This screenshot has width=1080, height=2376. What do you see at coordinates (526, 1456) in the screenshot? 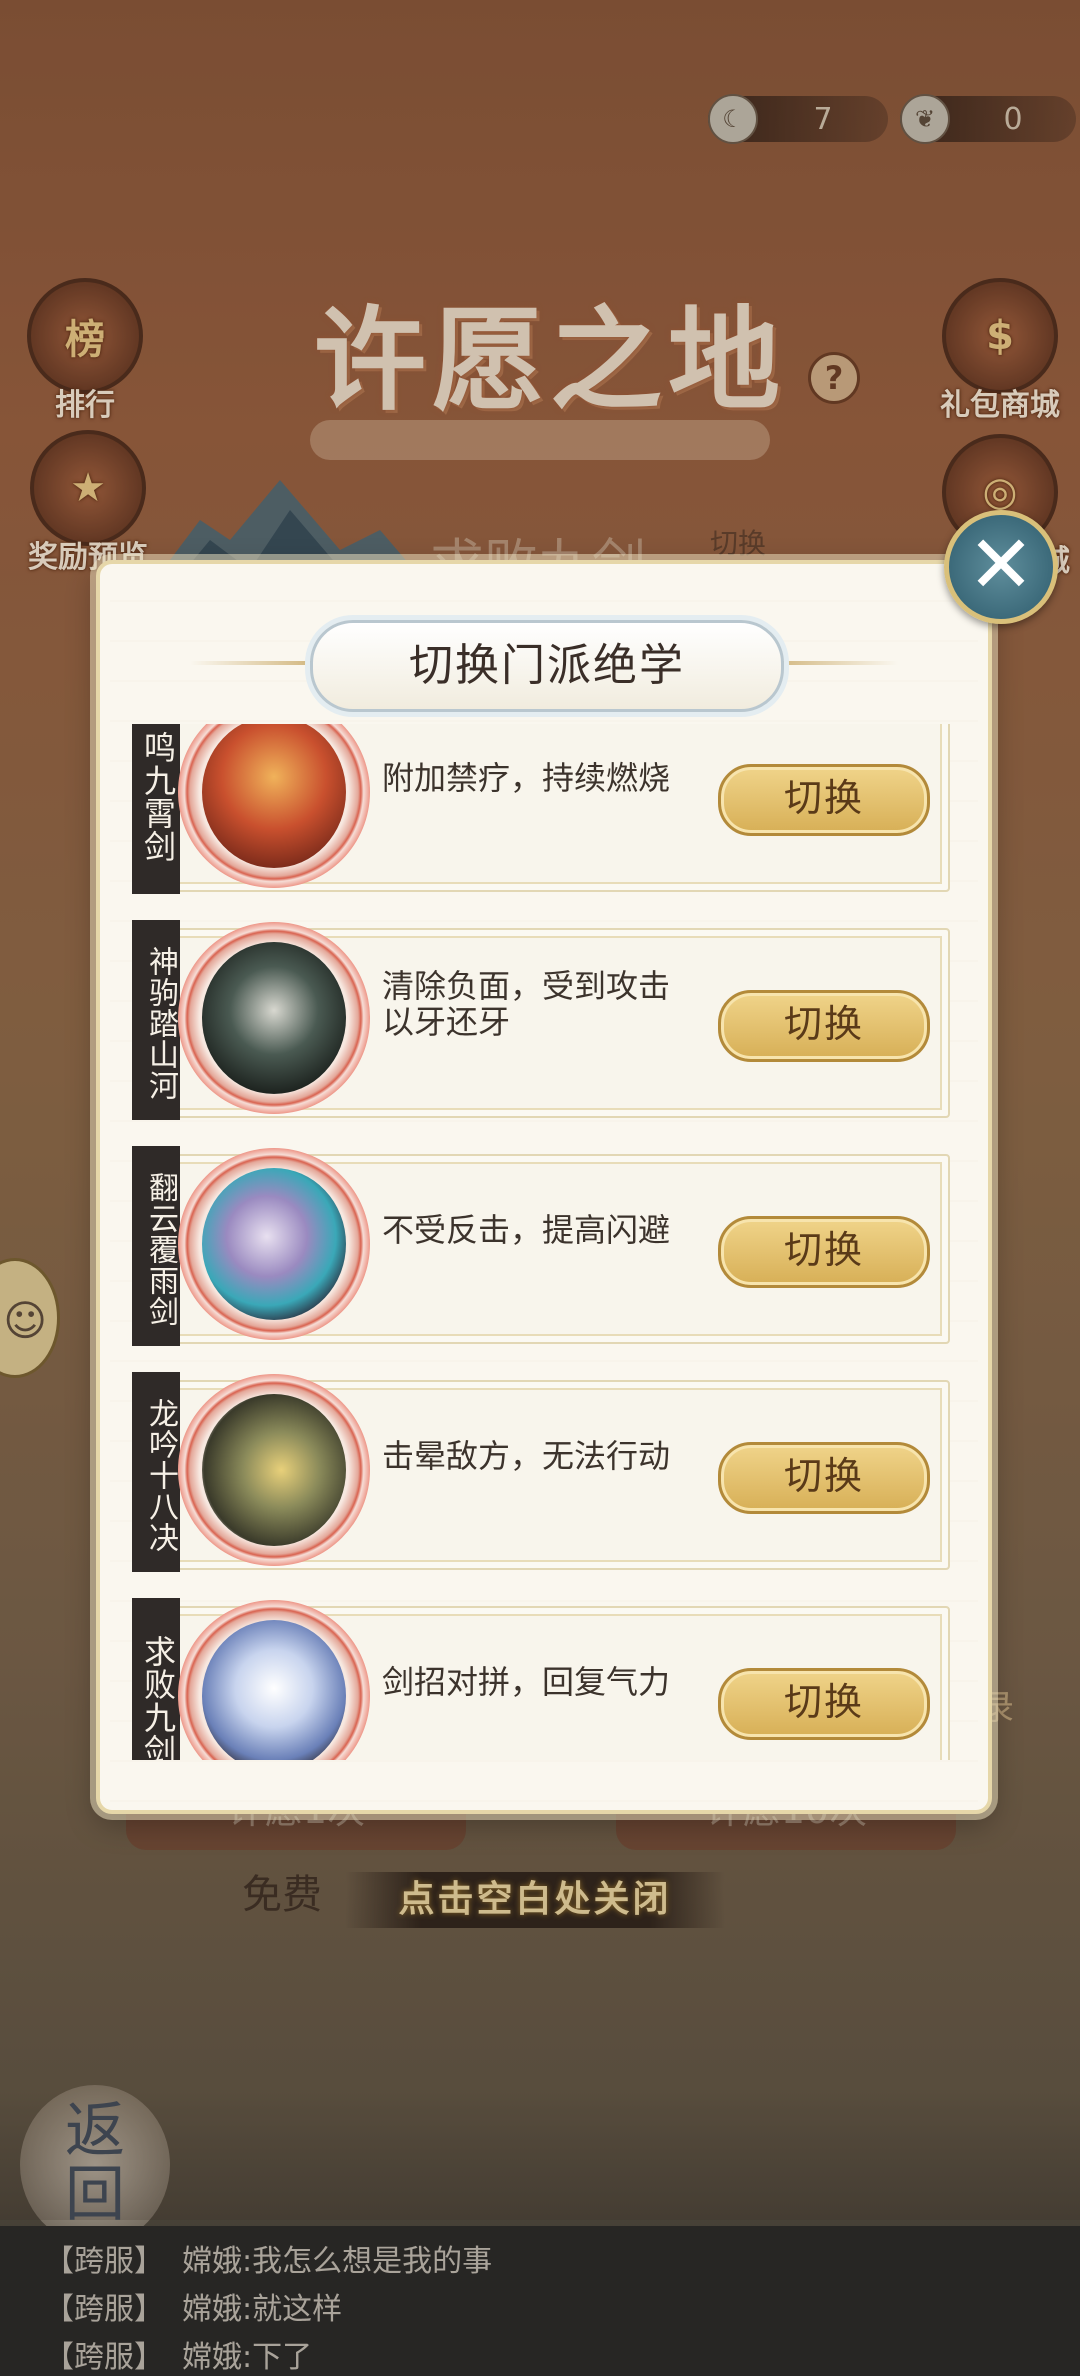
I see `skill-description: 击晕敌方，无法行动` at bounding box center [526, 1456].